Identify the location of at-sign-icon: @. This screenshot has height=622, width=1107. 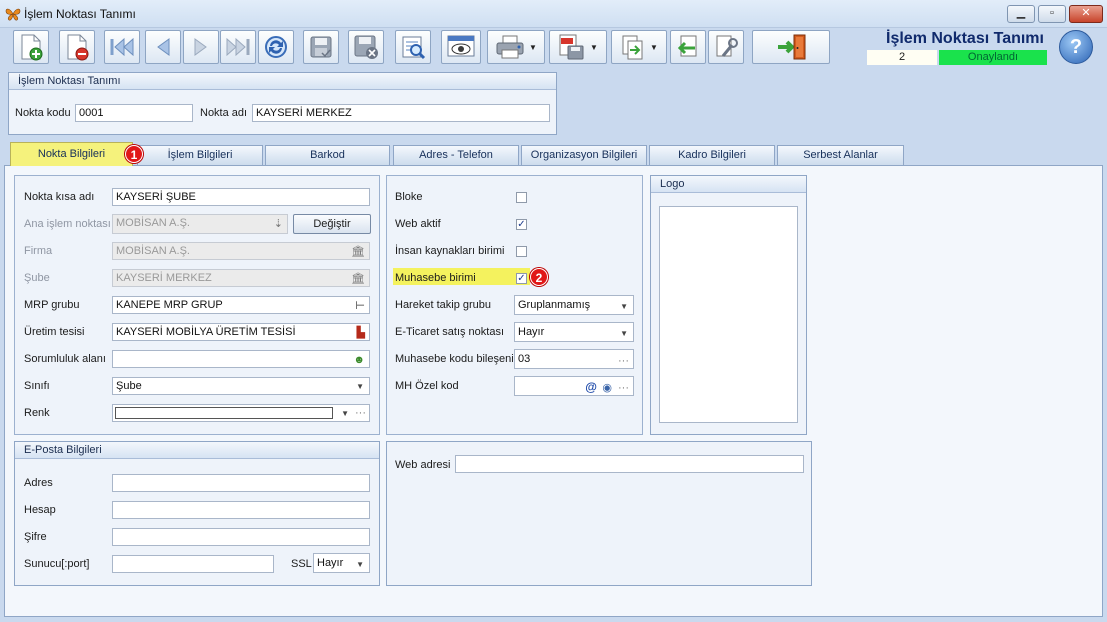
(591, 387).